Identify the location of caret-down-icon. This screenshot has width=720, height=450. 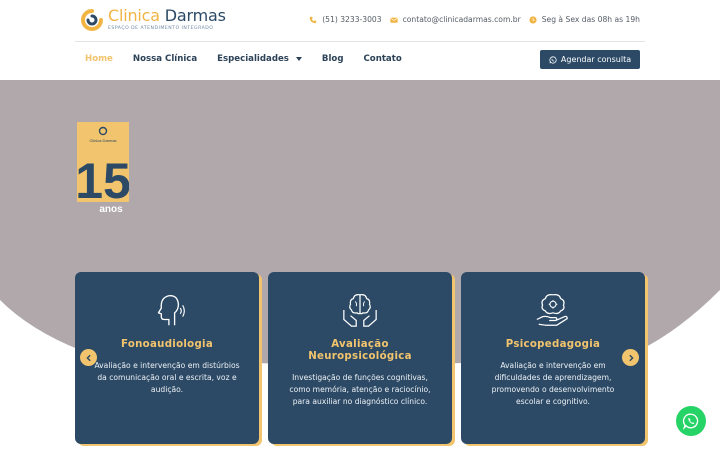
(298, 59).